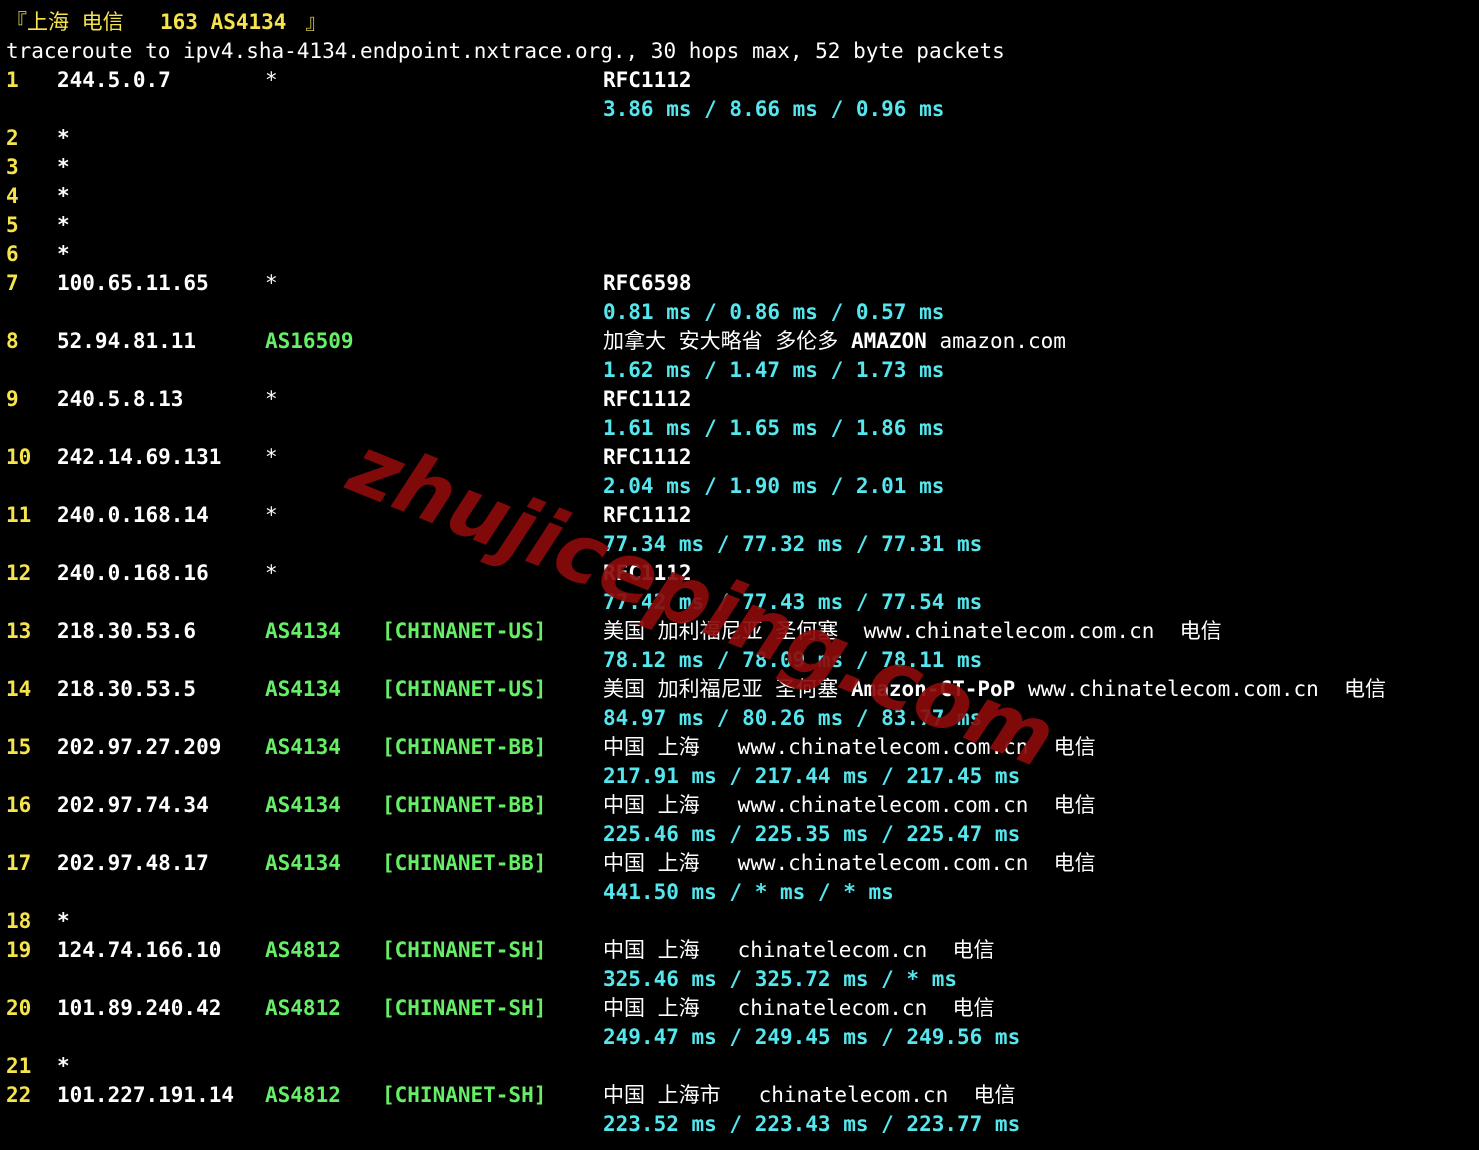 The image size is (1479, 1150). What do you see at coordinates (19, 515) in the screenshot?
I see `hop-number: 11` at bounding box center [19, 515].